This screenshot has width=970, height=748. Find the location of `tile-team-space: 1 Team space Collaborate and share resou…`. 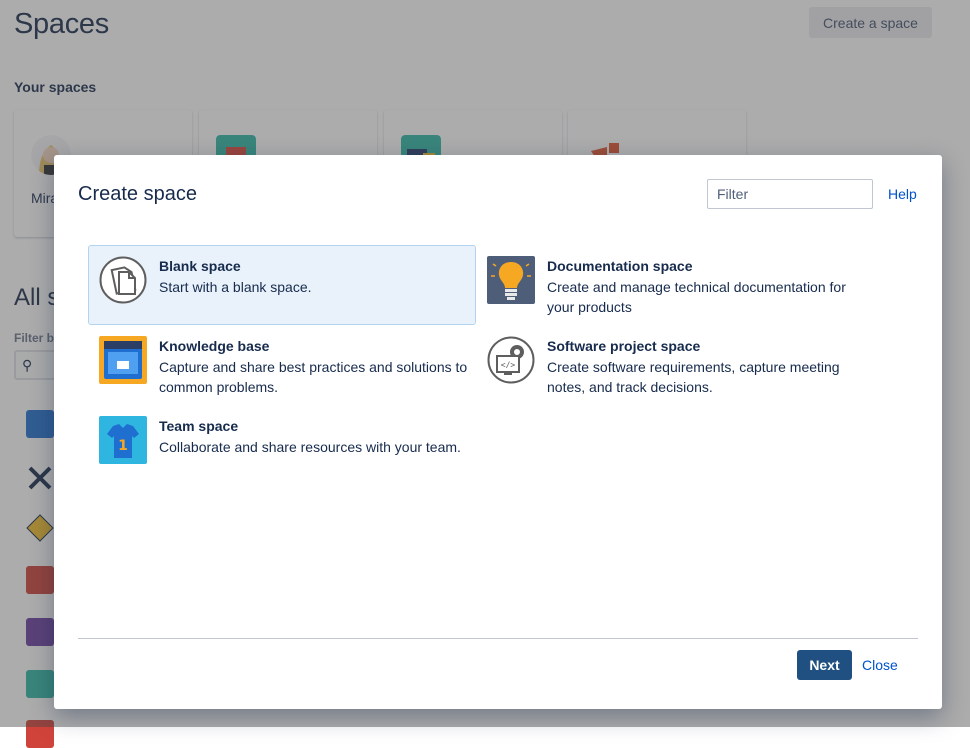

tile-team-space: 1 Team space Collaborate and share resou… is located at coordinates (282, 445).